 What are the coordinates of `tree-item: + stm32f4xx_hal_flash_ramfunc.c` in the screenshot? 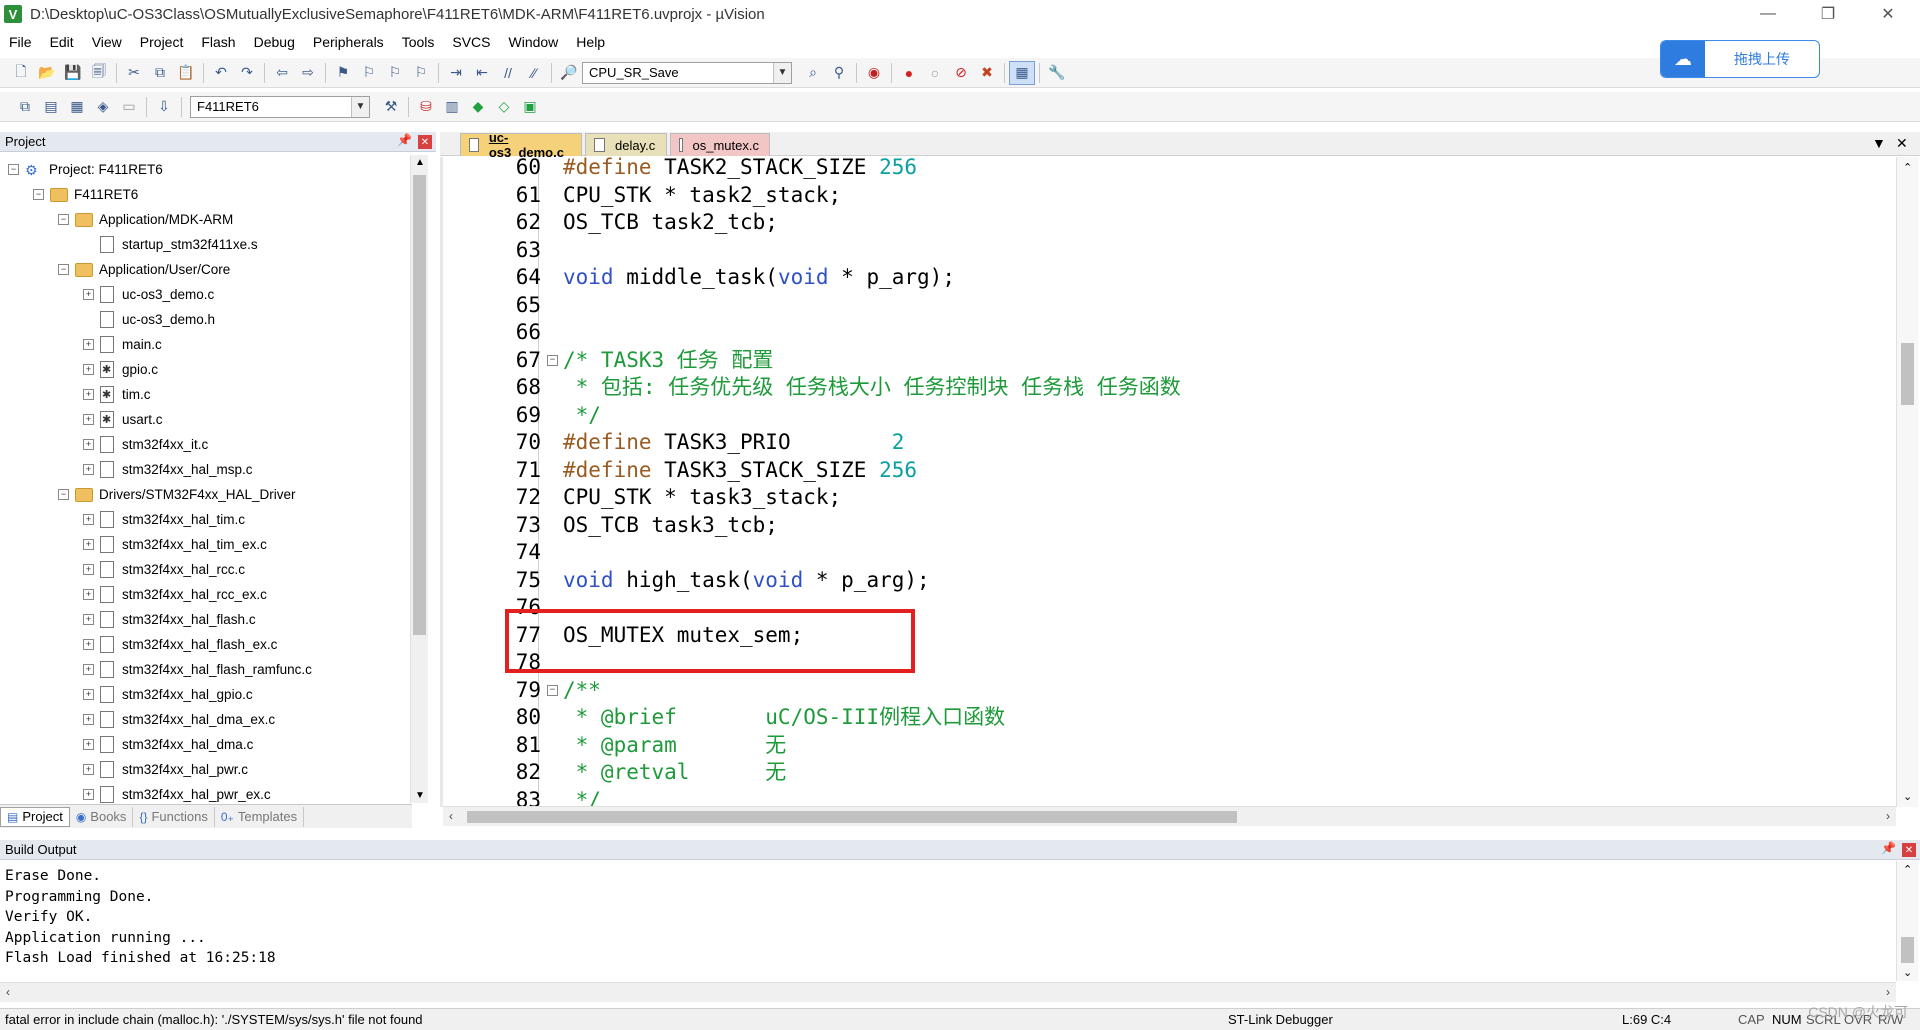 It's located at (197, 669).